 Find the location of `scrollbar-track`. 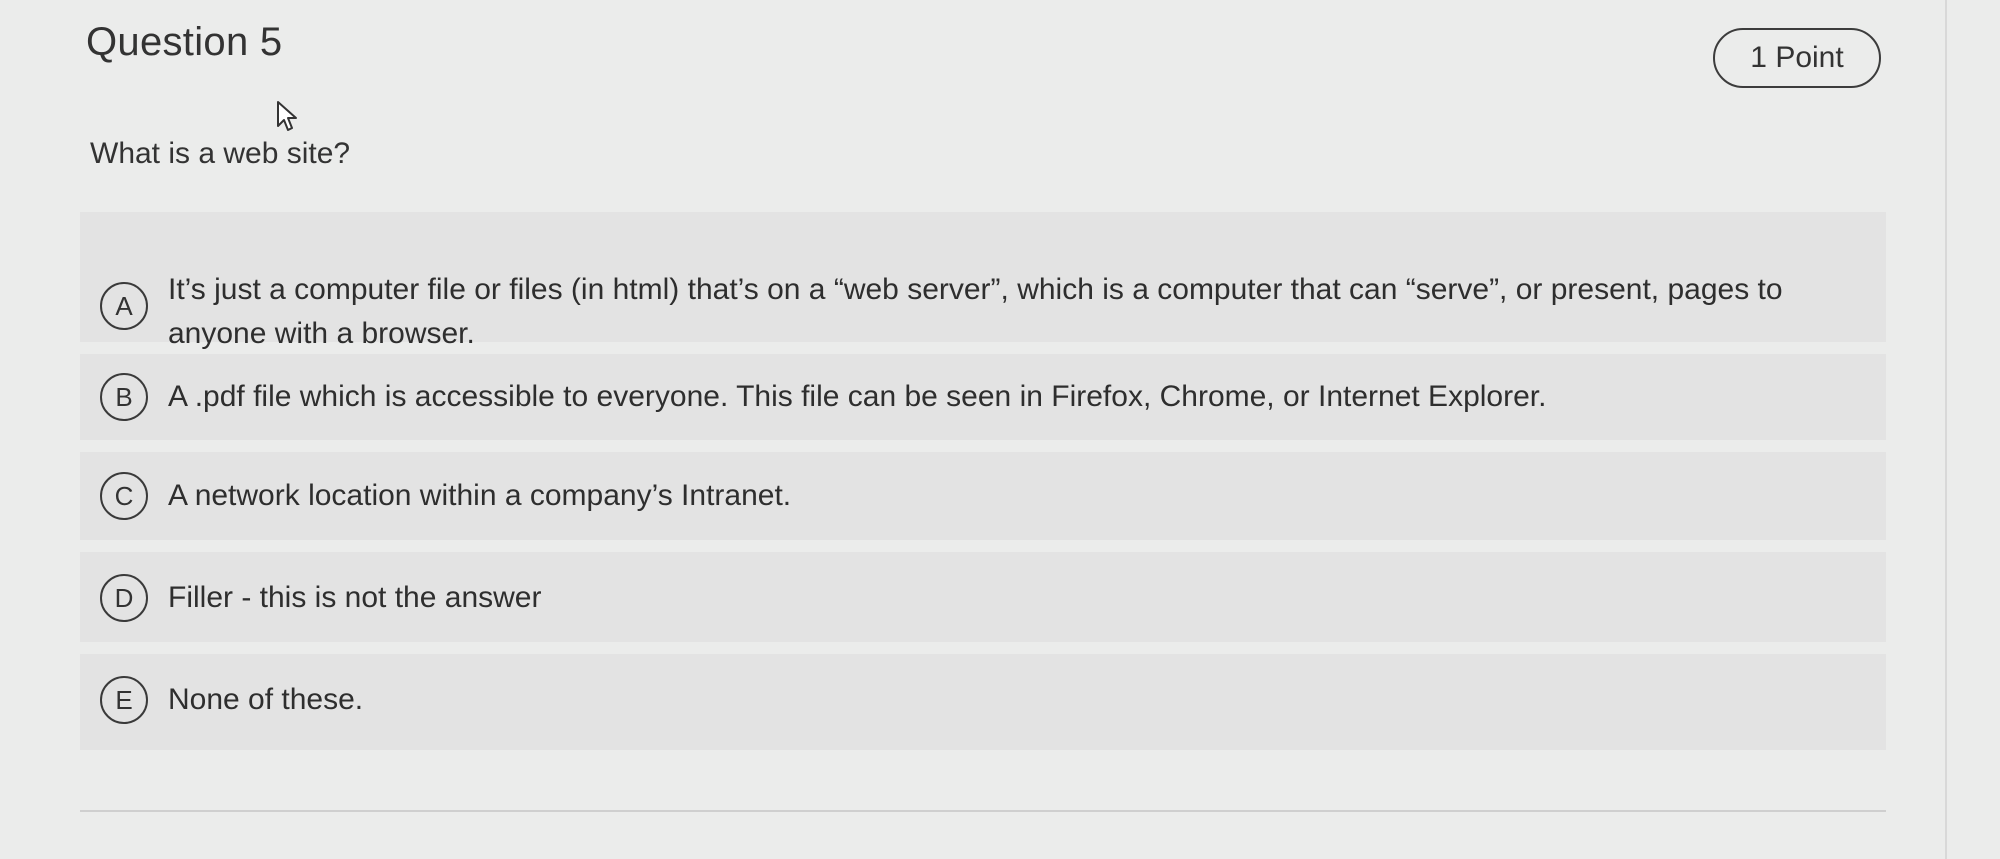

scrollbar-track is located at coordinates (1946, 429).